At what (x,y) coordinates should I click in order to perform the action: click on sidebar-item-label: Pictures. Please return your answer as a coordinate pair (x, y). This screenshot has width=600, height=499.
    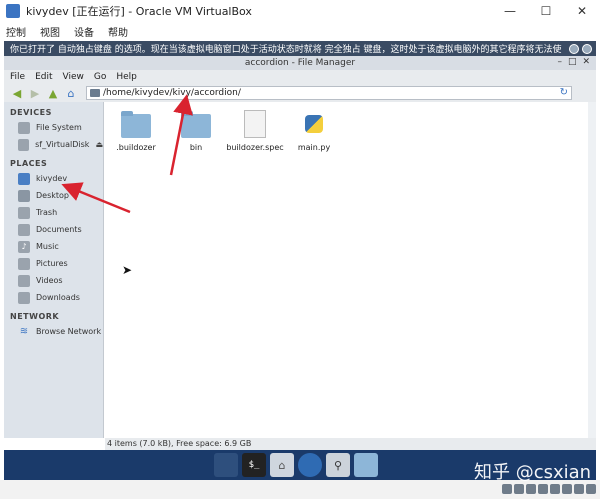
    Looking at the image, I should click on (52, 263).